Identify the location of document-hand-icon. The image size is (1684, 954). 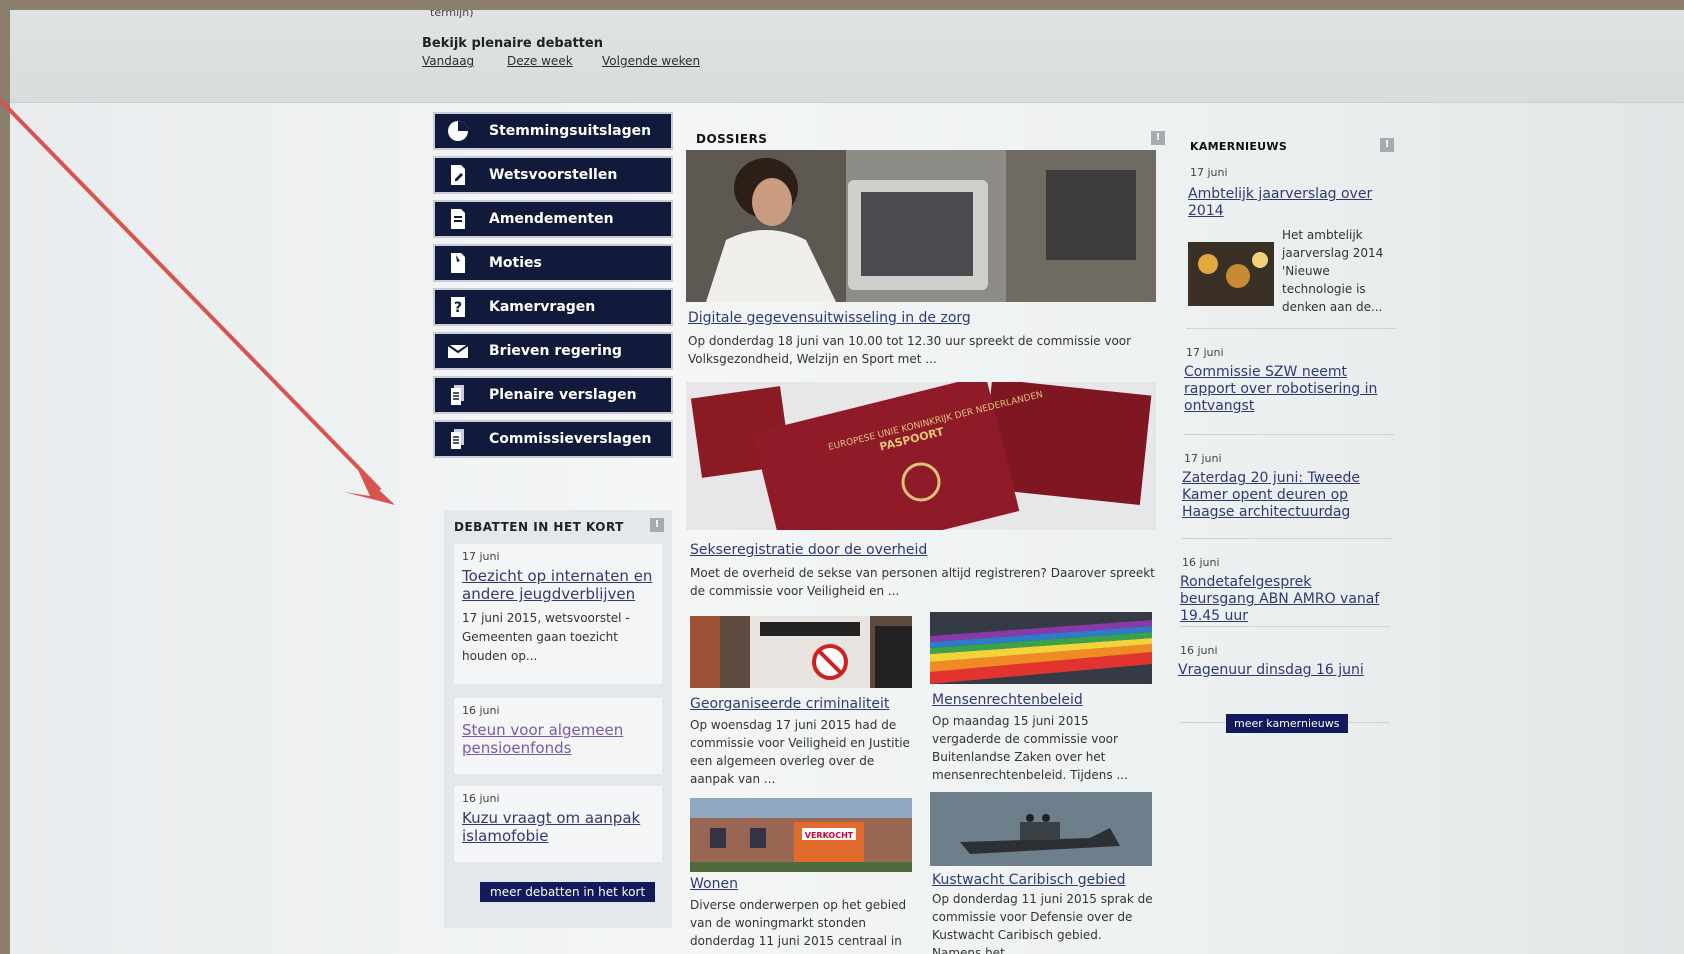
(458, 263).